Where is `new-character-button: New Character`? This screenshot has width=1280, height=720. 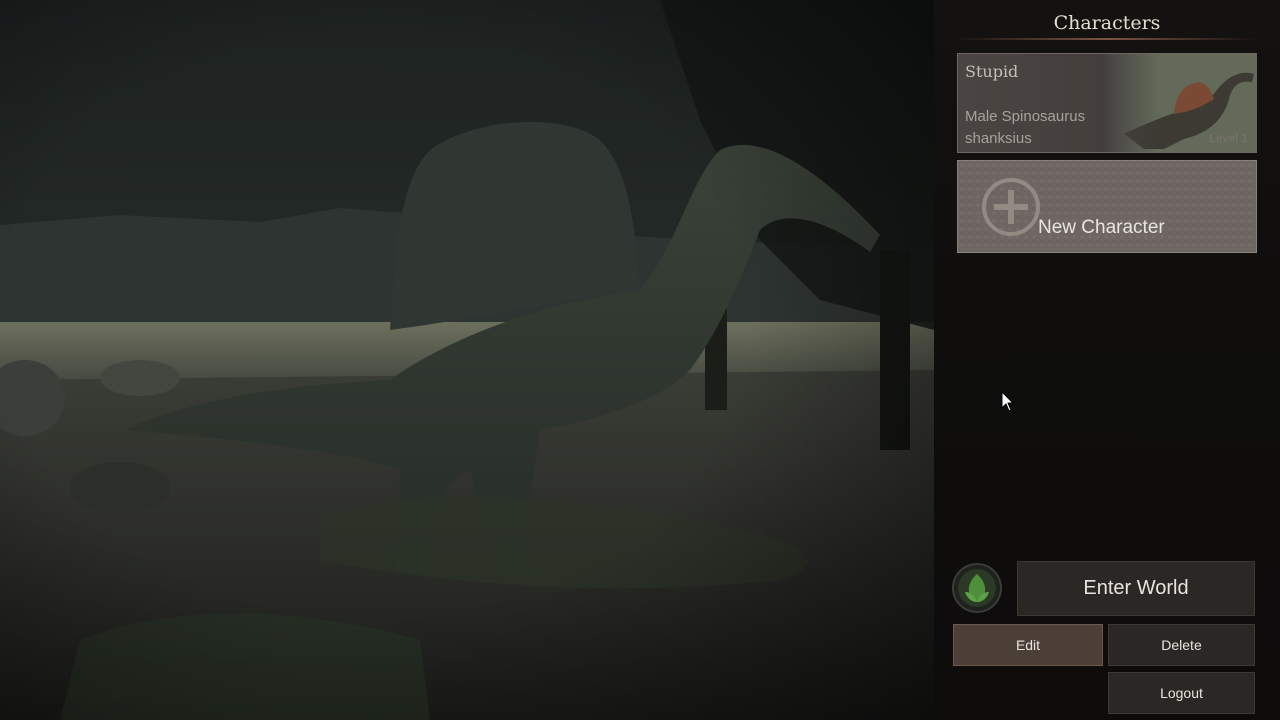
new-character-button: New Character is located at coordinates (1107, 206).